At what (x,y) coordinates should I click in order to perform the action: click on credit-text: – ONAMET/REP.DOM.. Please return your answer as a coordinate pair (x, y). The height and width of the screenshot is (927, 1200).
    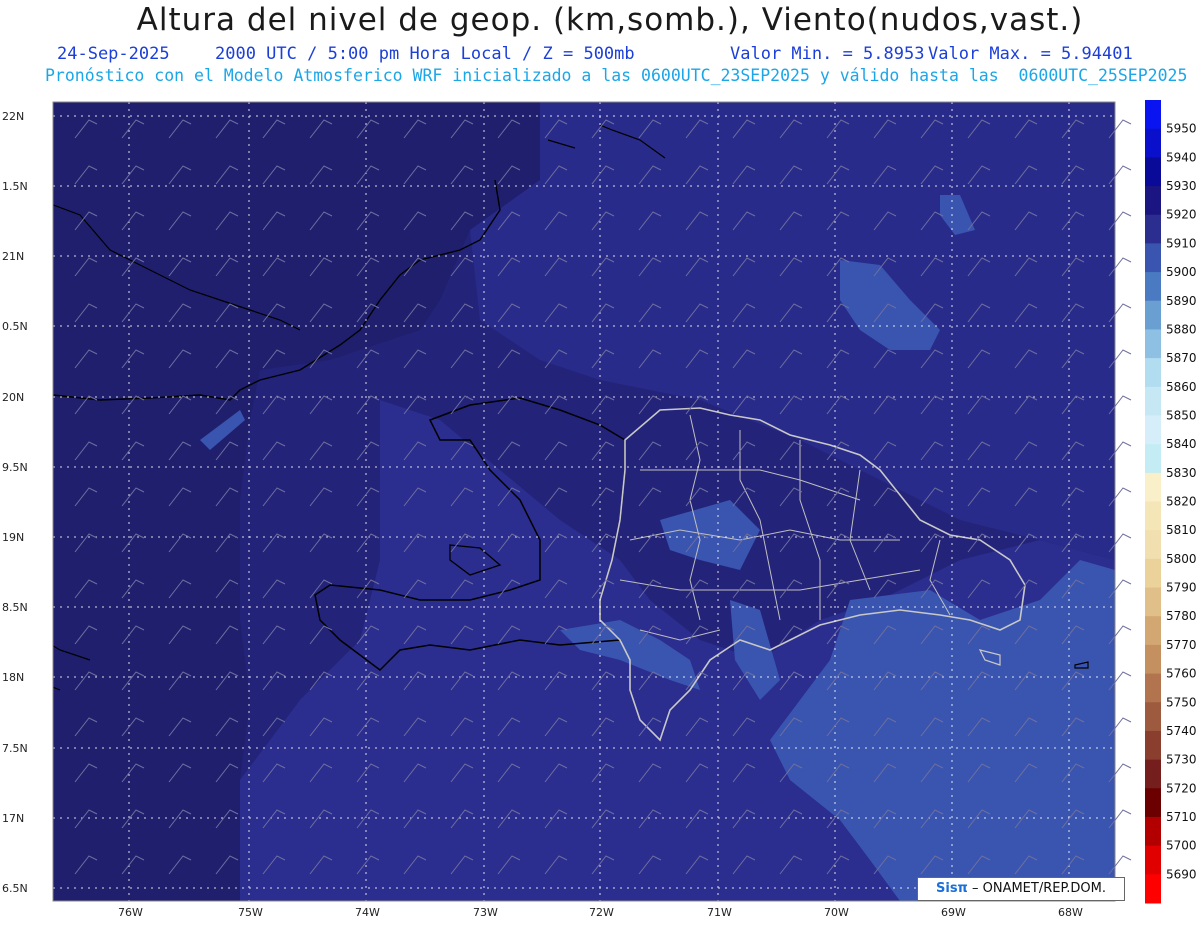
    Looking at the image, I should click on (1036, 888).